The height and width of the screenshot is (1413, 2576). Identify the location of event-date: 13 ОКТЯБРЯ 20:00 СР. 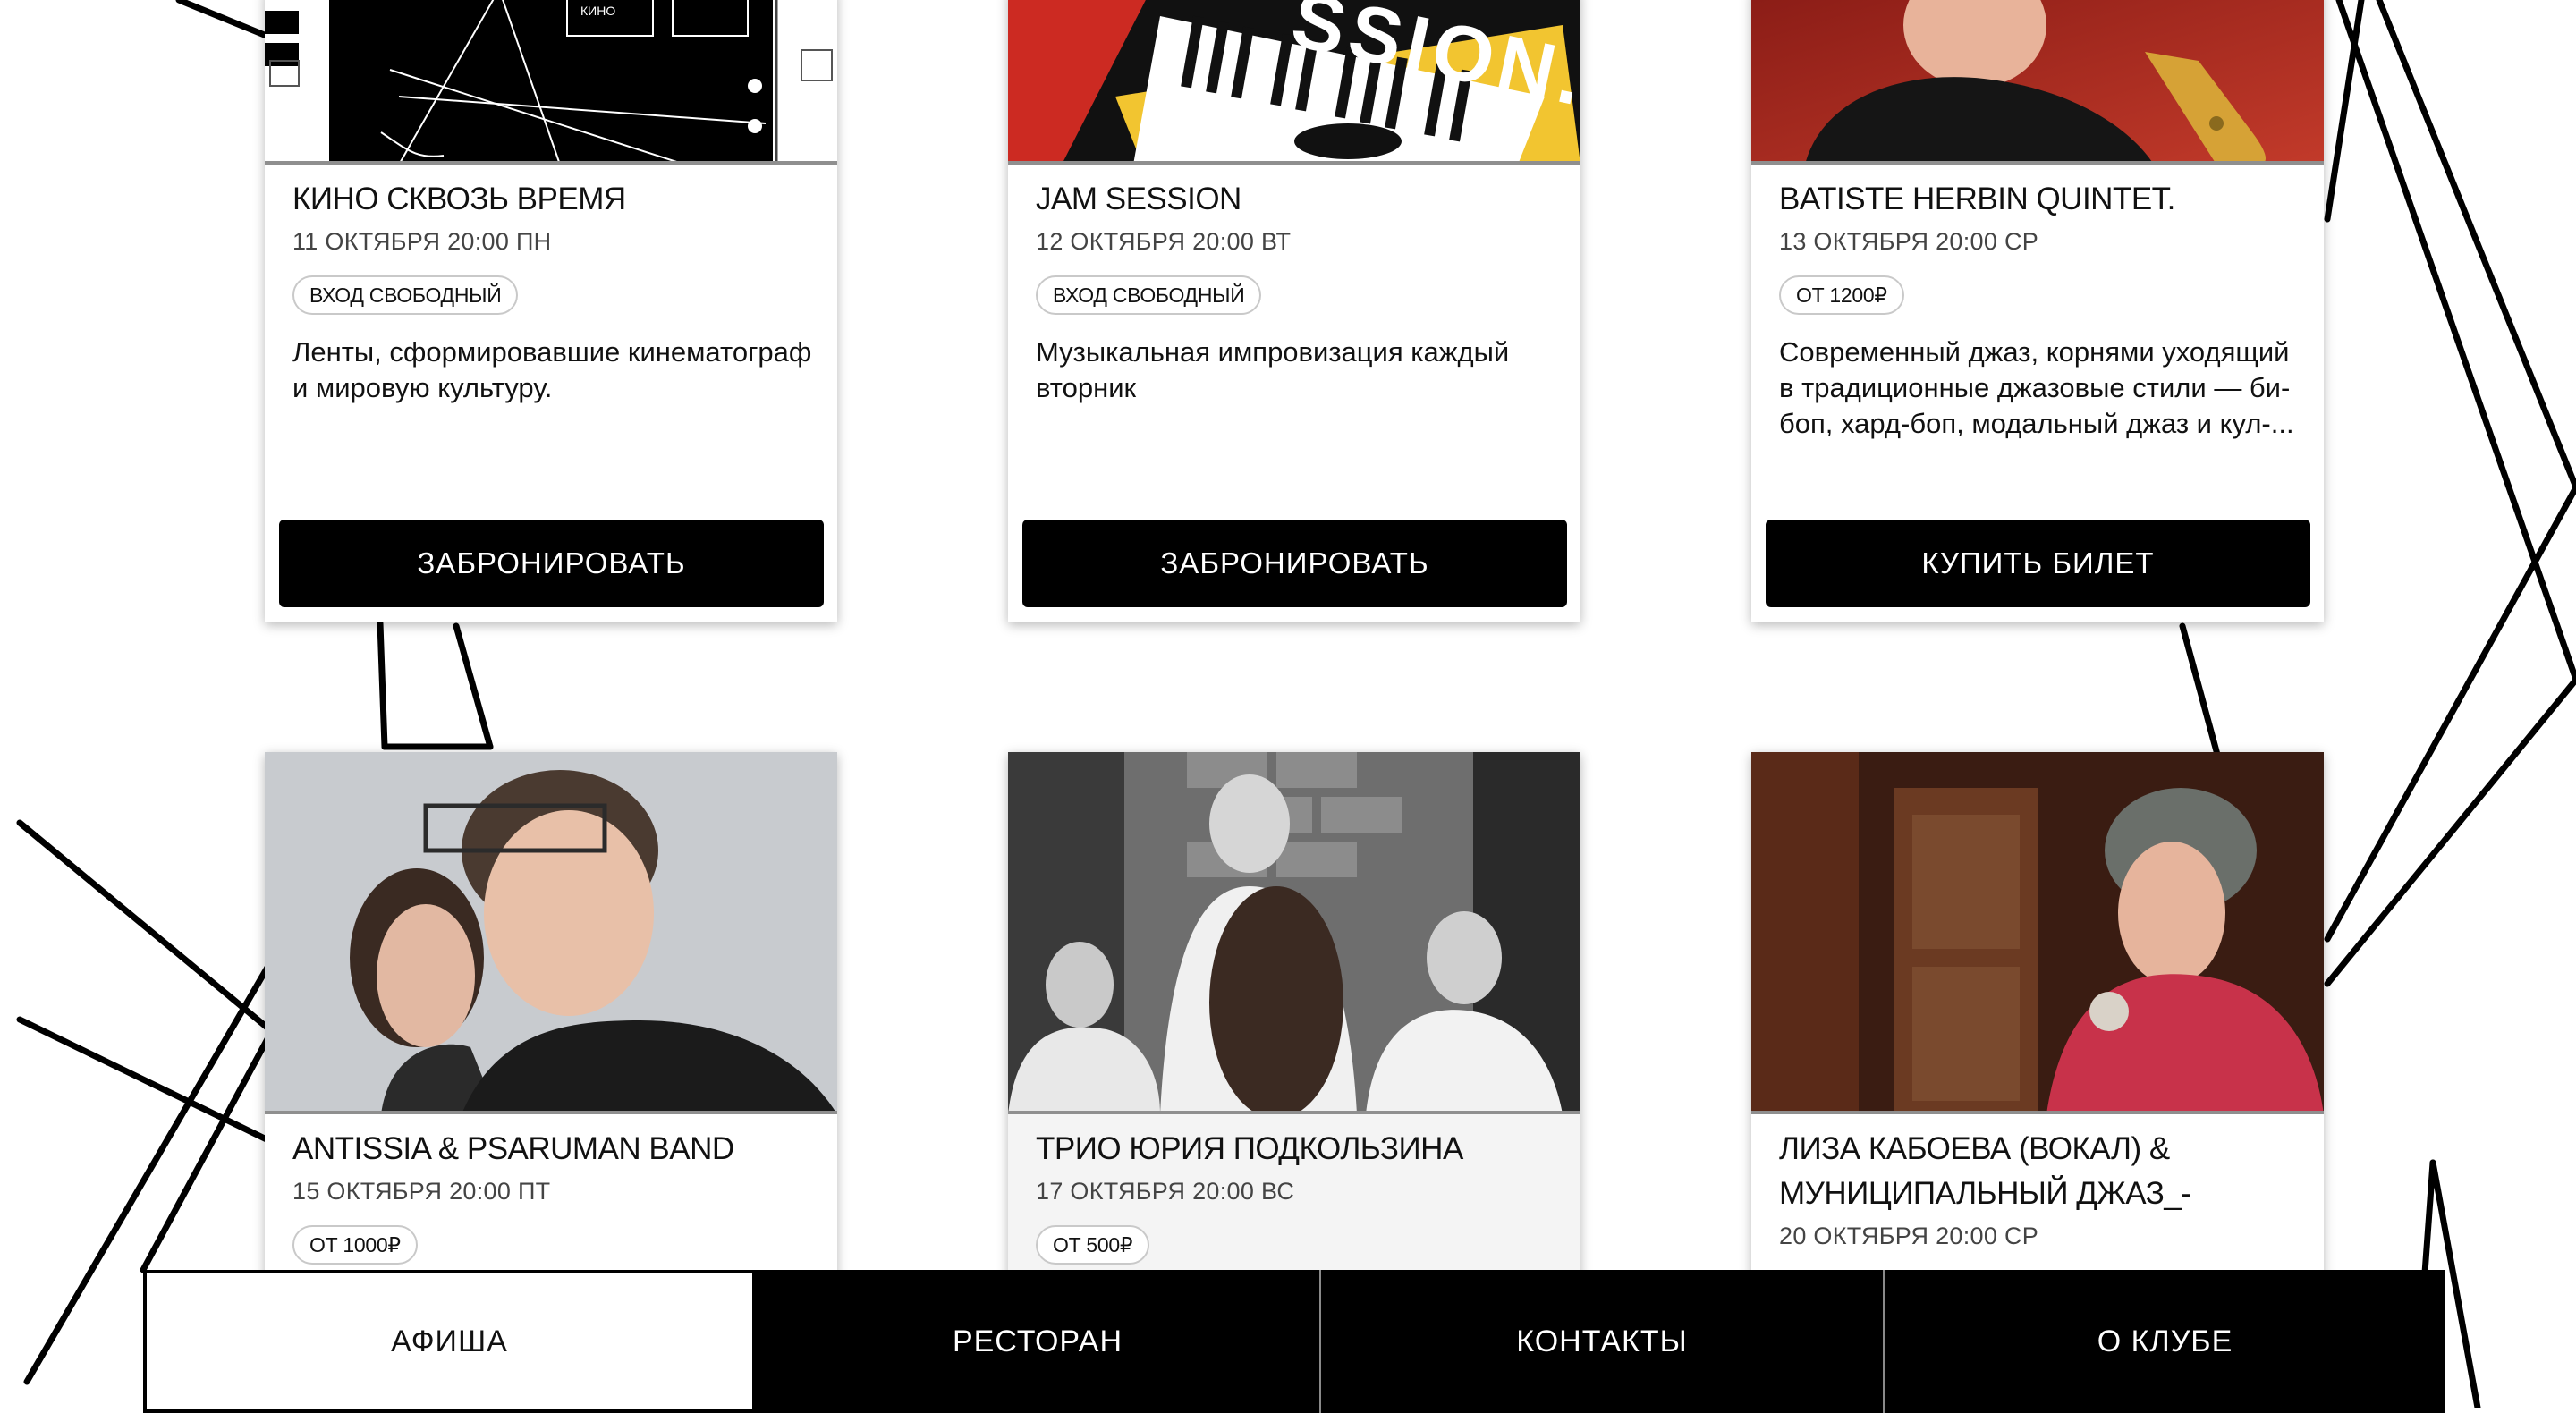
(1909, 241).